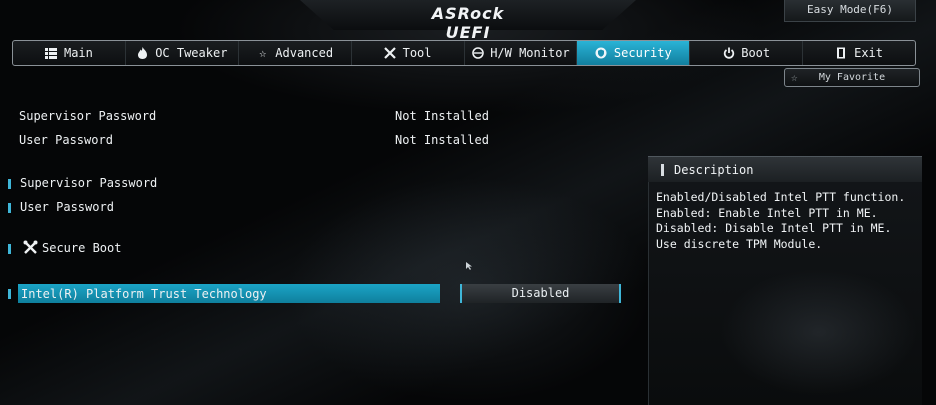 This screenshot has height=405, width=936. I want to click on tab-label: Boot, so click(756, 53).